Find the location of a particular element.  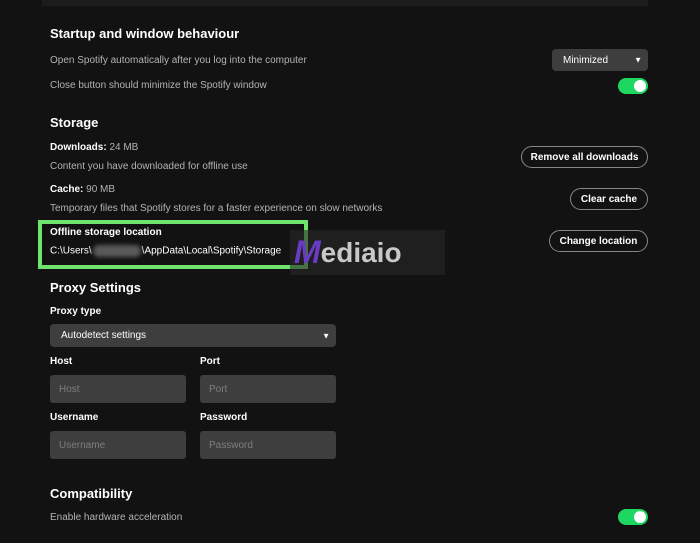

password-input: Password is located at coordinates (268, 445).